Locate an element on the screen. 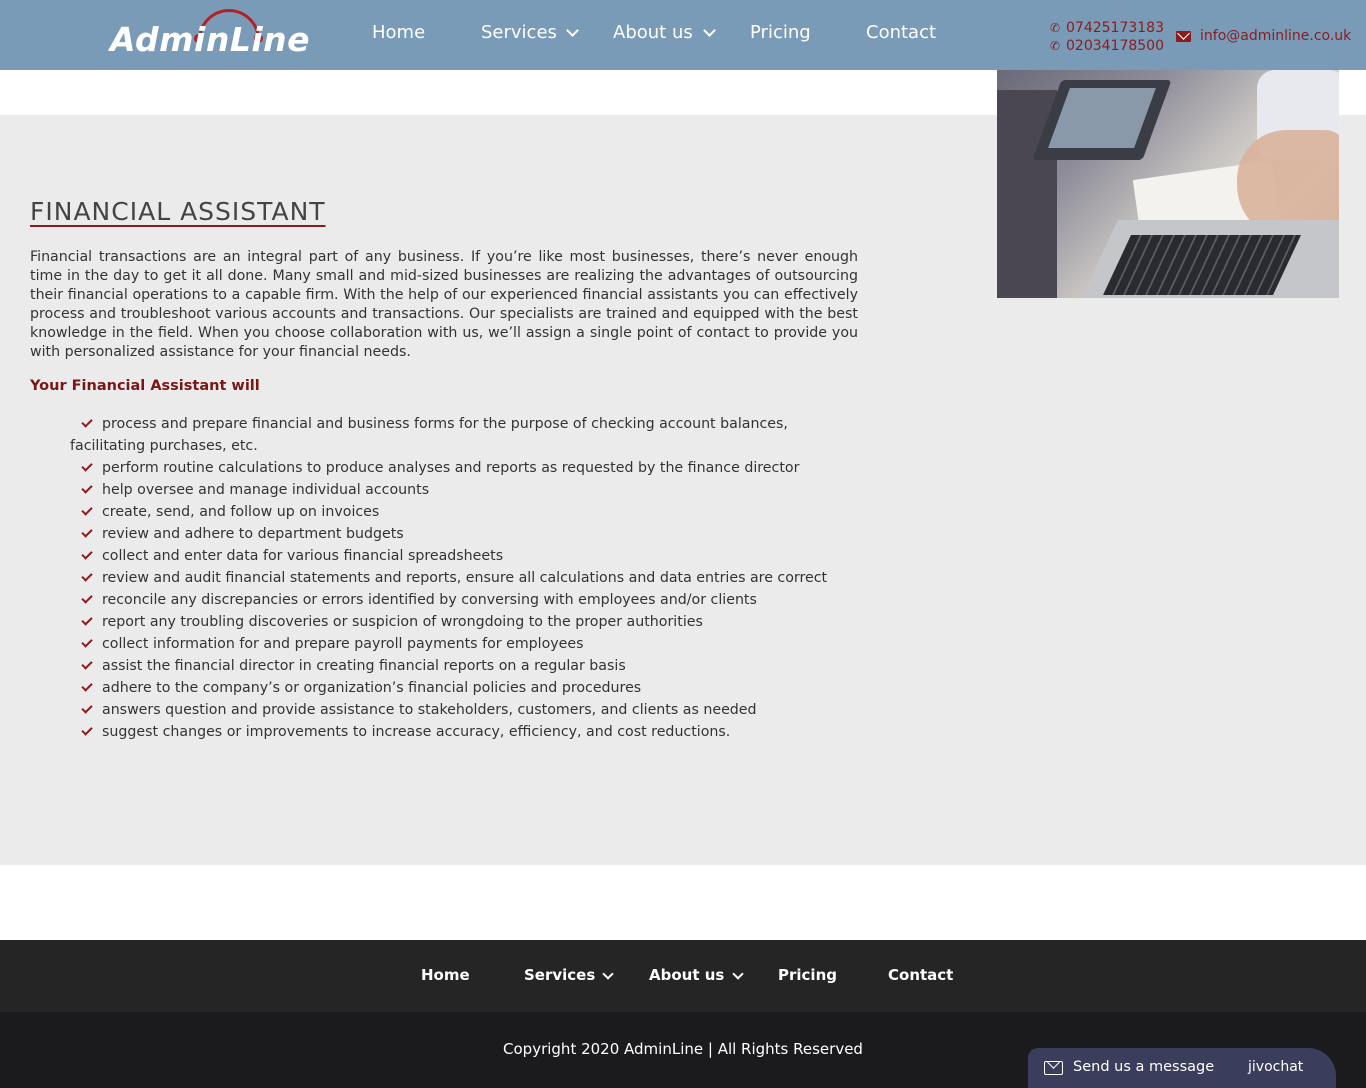 This screenshot has width=1366, height=1088. nav-pricing: Pricing is located at coordinates (780, 32).